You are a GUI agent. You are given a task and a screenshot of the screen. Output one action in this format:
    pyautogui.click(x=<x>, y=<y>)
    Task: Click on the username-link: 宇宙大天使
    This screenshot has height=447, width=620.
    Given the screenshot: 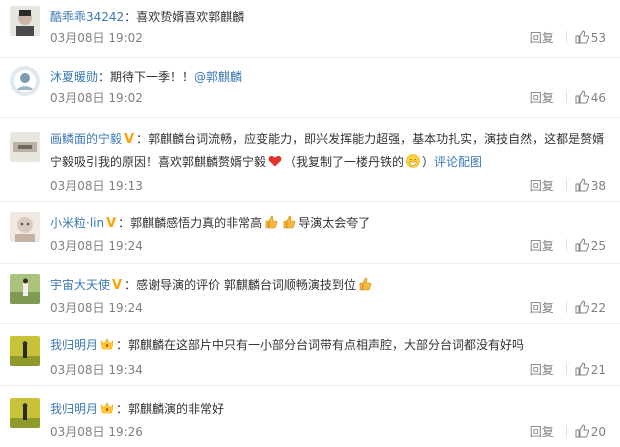 What is the action you would take?
    pyautogui.click(x=80, y=285)
    